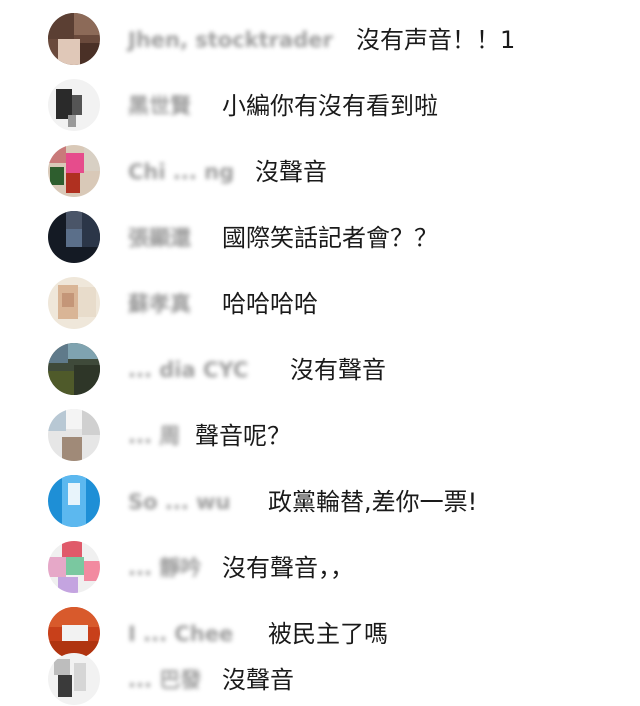 This screenshot has width=640, height=706. I want to click on comment-text: 聲音呢？, so click(243, 436).